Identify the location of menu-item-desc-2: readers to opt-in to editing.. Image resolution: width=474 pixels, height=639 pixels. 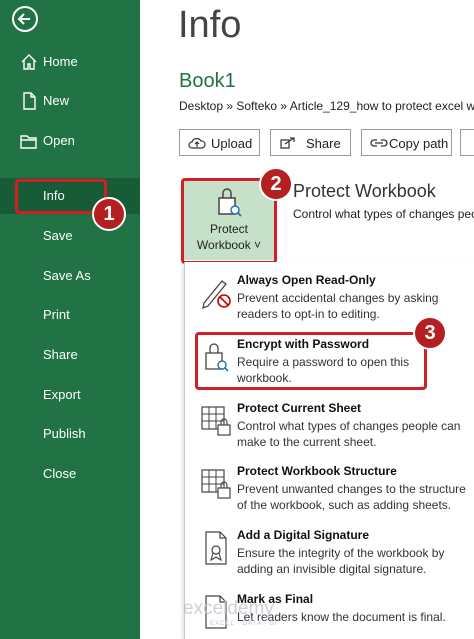
(308, 314).